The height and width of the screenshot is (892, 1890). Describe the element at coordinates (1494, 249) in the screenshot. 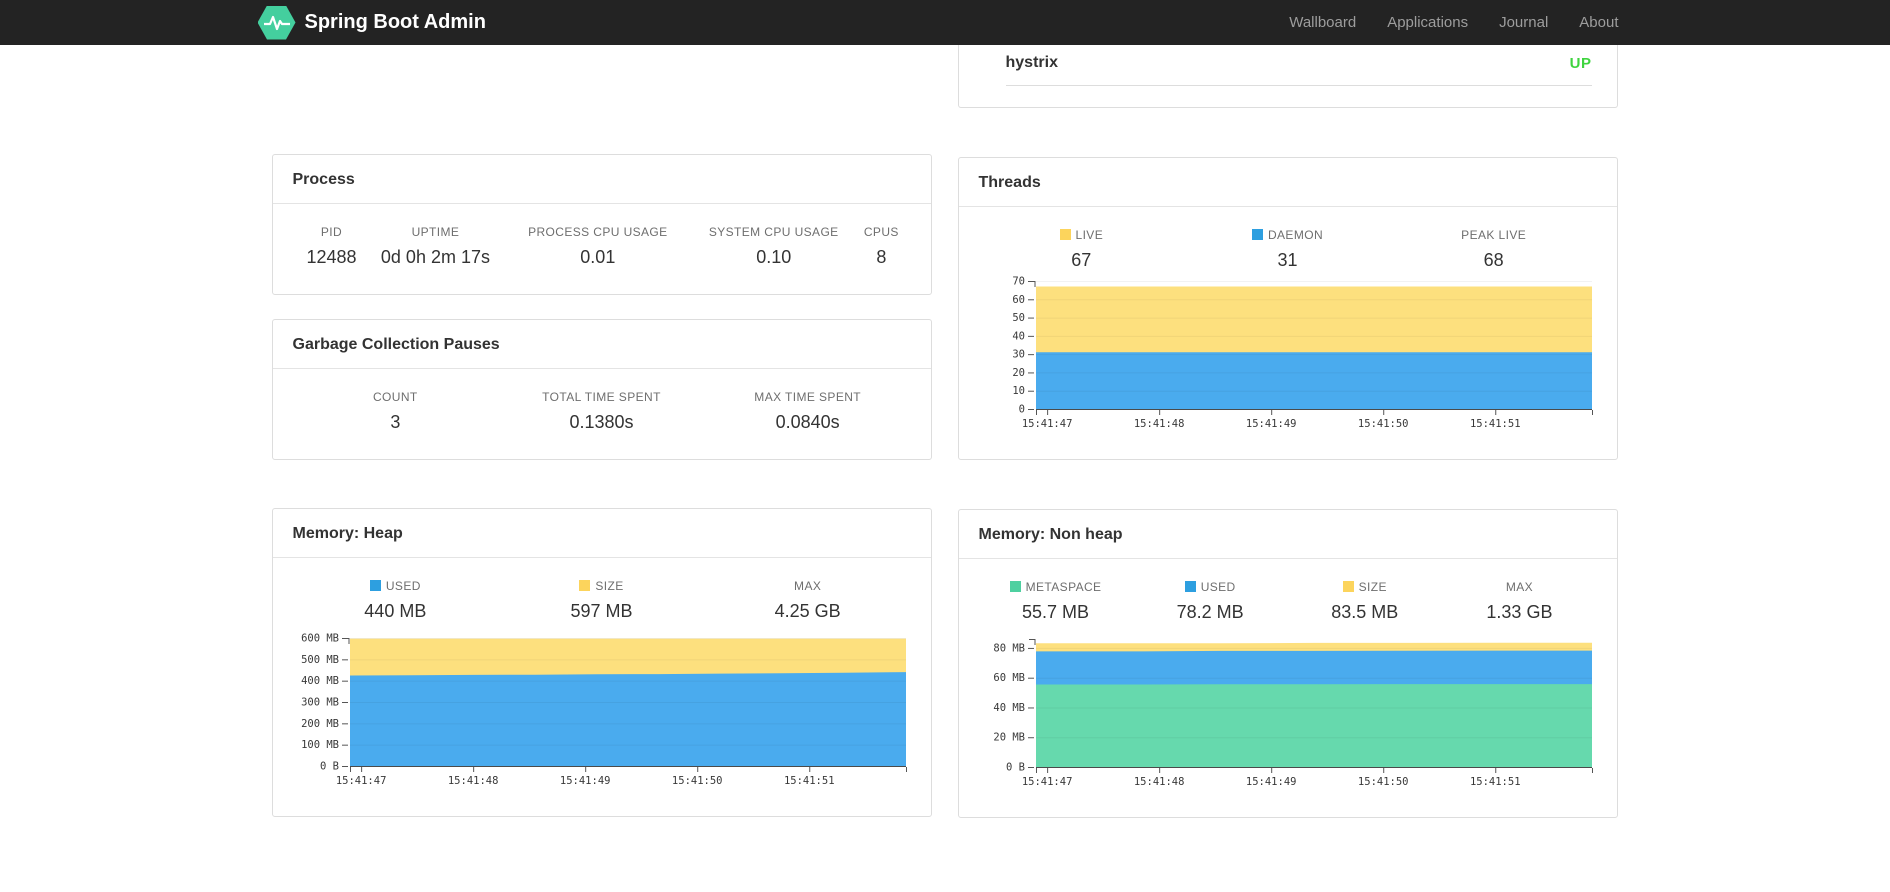

I see `stat-threads-peak: PEAK LIVE 68` at that location.